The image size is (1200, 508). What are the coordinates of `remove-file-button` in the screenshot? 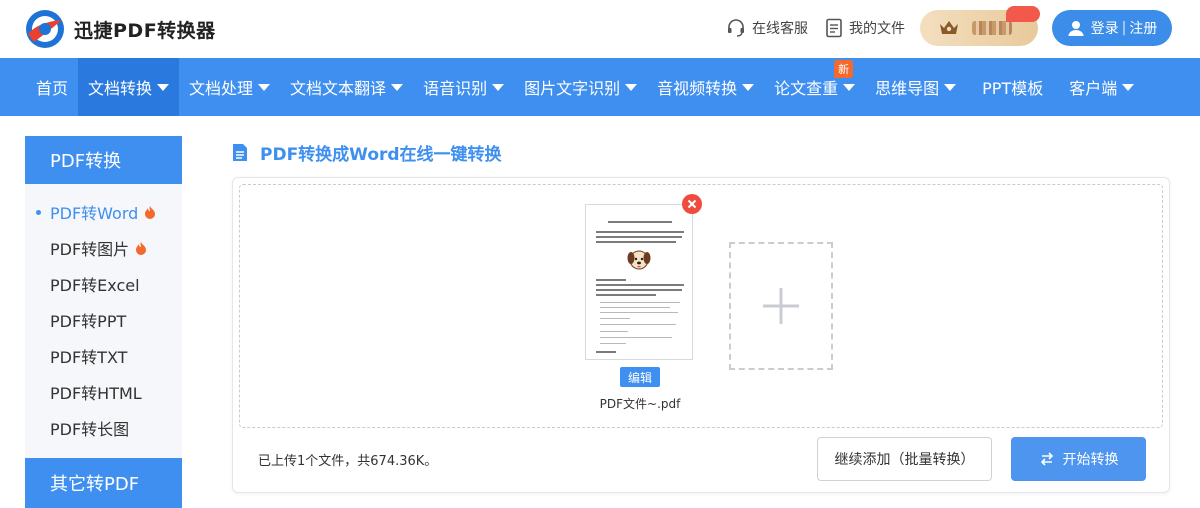 It's located at (692, 204).